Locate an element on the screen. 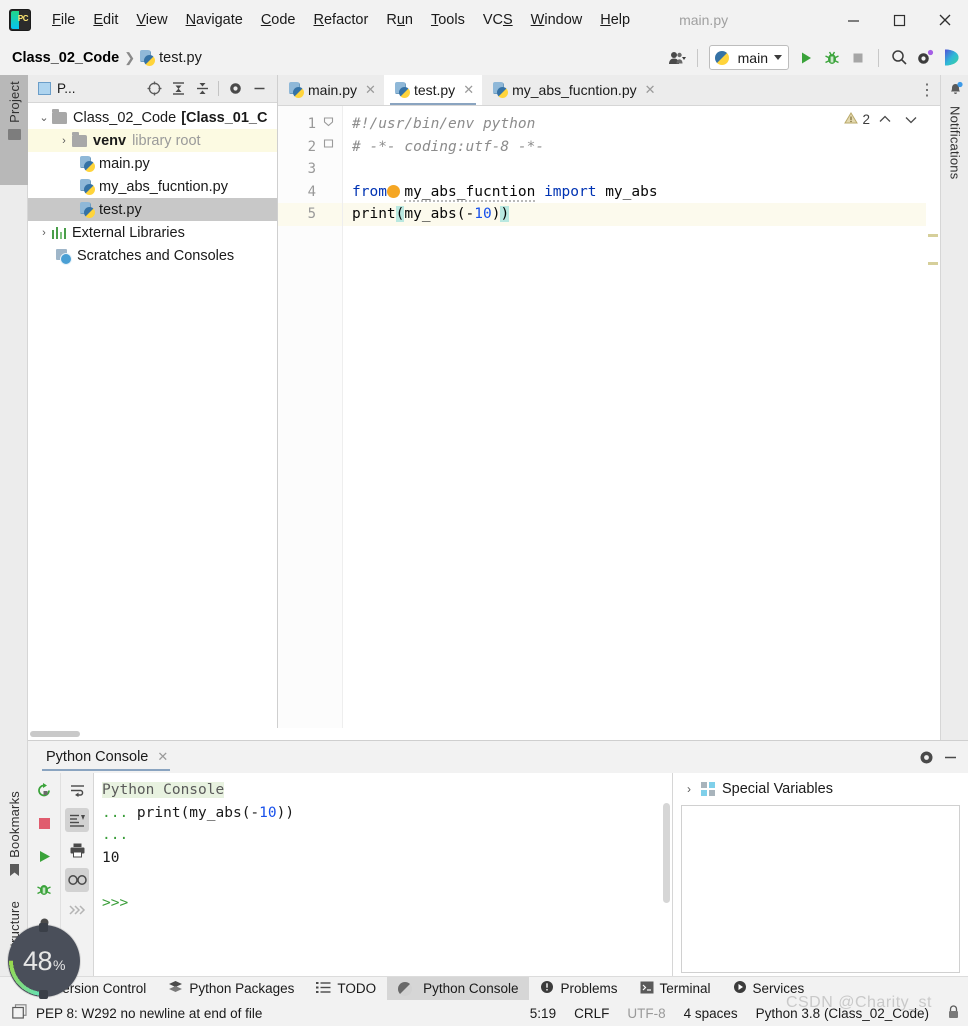  tab-test-py: test.py ✕ is located at coordinates (433, 90).